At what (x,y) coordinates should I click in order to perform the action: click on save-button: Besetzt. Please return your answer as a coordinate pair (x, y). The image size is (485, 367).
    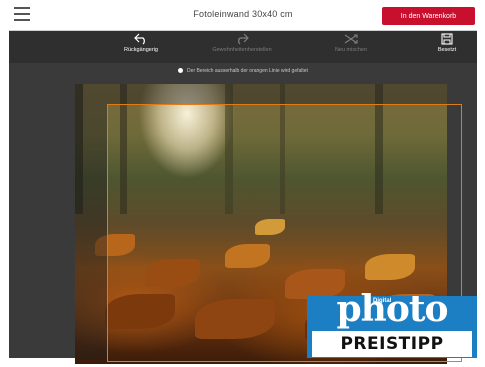
    Looking at the image, I should click on (446, 43).